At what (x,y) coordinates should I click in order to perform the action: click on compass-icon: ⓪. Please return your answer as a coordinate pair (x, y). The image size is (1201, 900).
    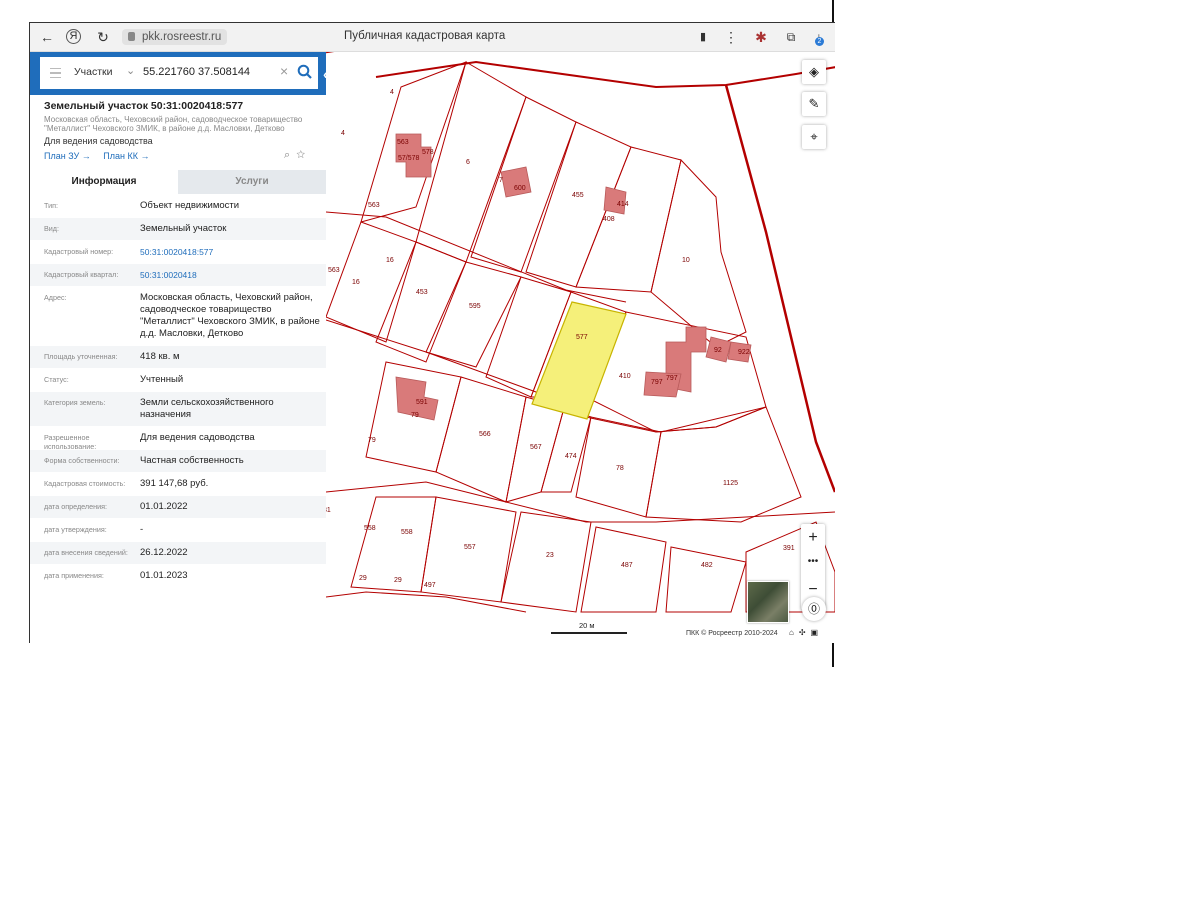
    Looking at the image, I should click on (814, 609).